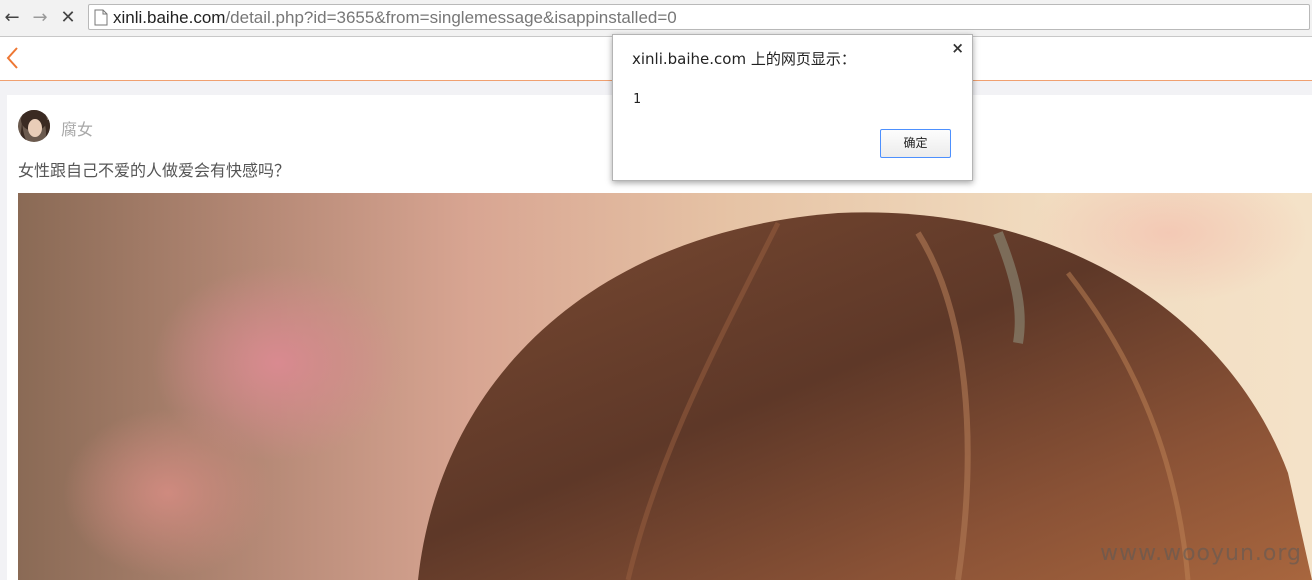  I want to click on url-host: xinli.baihe.com, so click(169, 17).